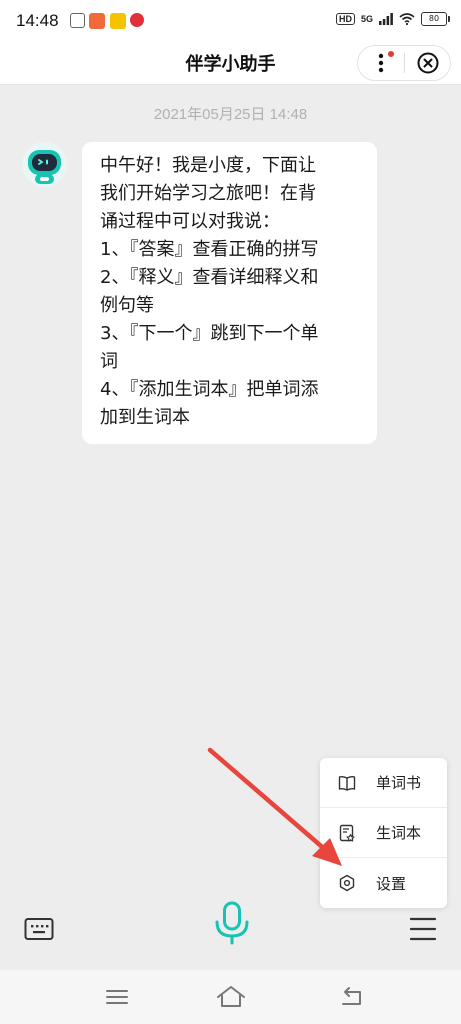 The width and height of the screenshot is (461, 1024). I want to click on status-bar: 14:48 HD 5G 80, so click(230, 21).